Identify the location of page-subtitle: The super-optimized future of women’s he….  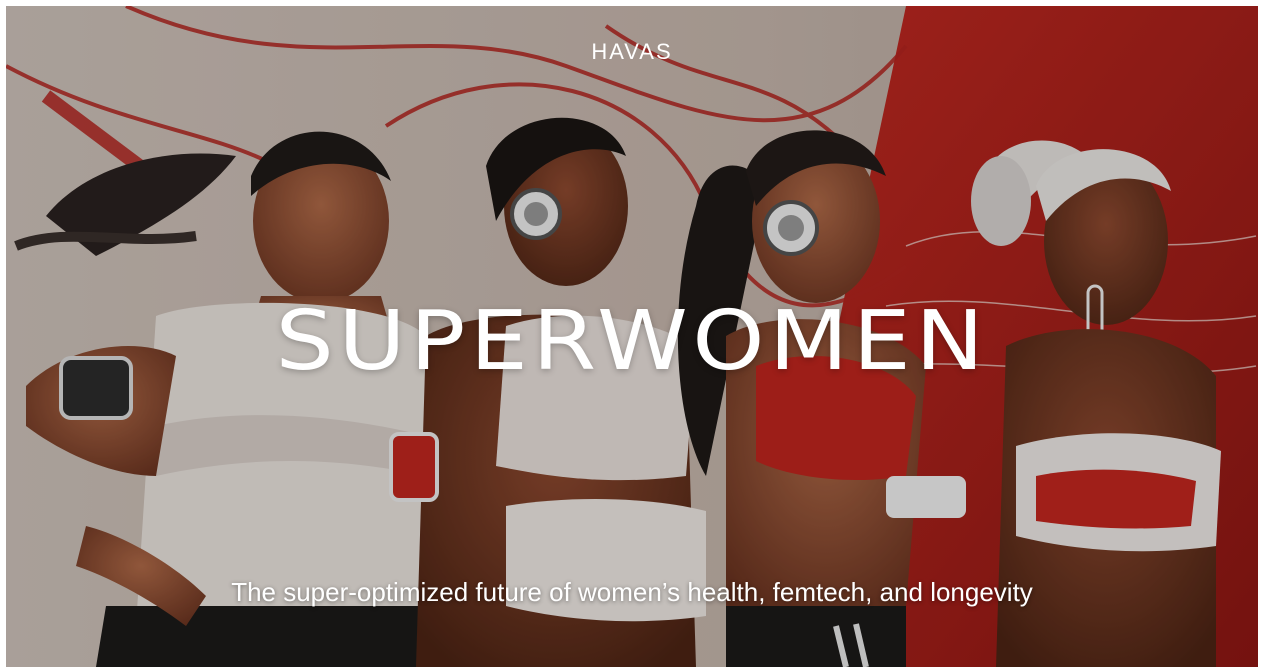
(632, 592).